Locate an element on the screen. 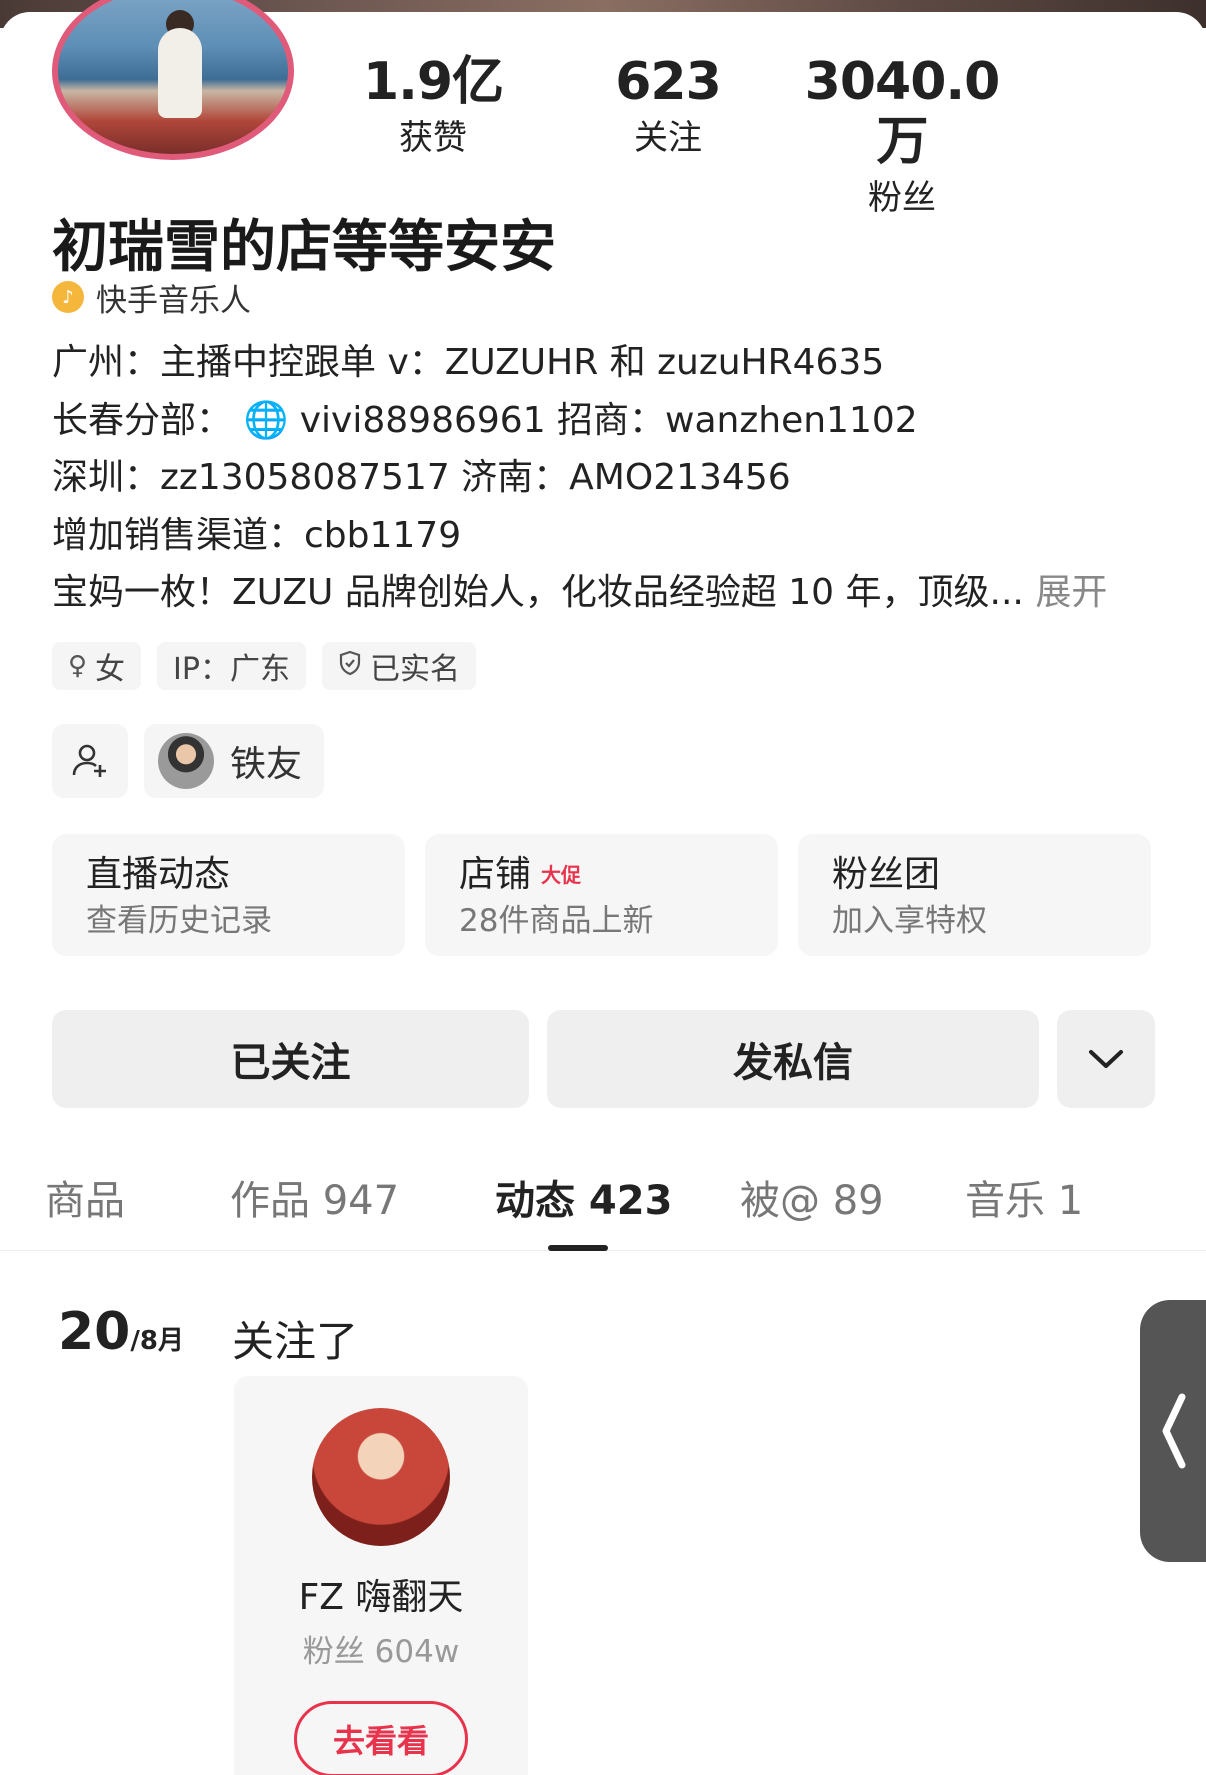 This screenshot has width=1206, height=1775. tab-moments: 动态 423 is located at coordinates (583, 1201).